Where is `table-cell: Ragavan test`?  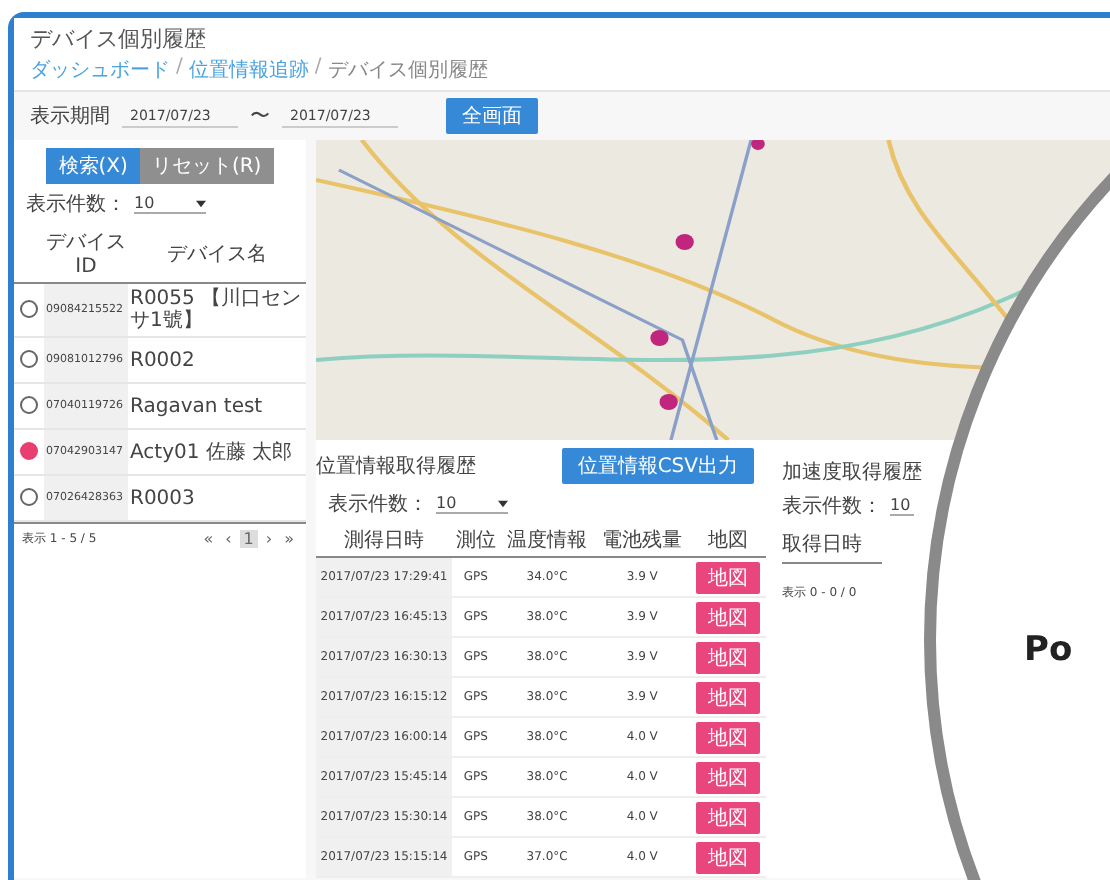 table-cell: Ragavan test is located at coordinates (217, 406).